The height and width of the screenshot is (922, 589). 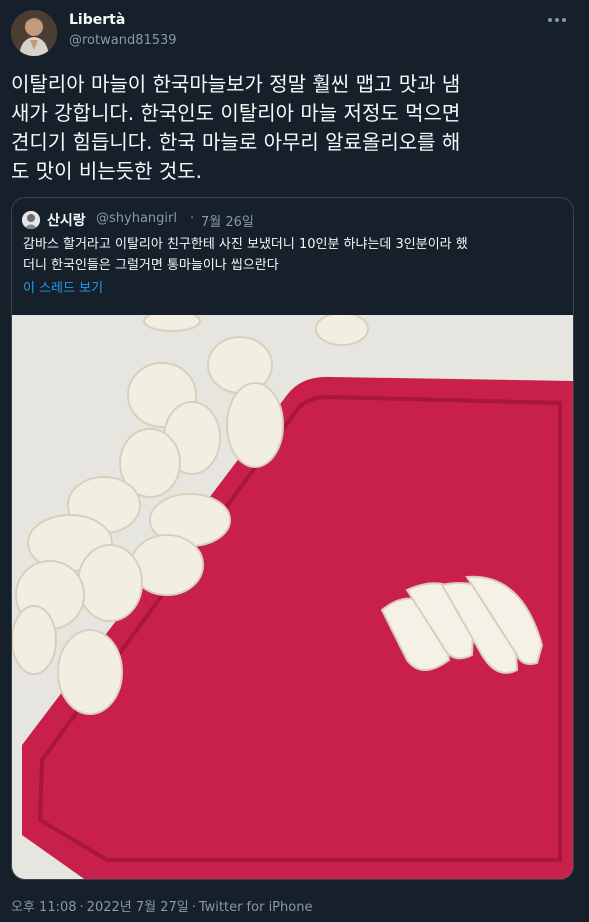 I want to click on author-handle: @rotwand81539, so click(x=123, y=40).